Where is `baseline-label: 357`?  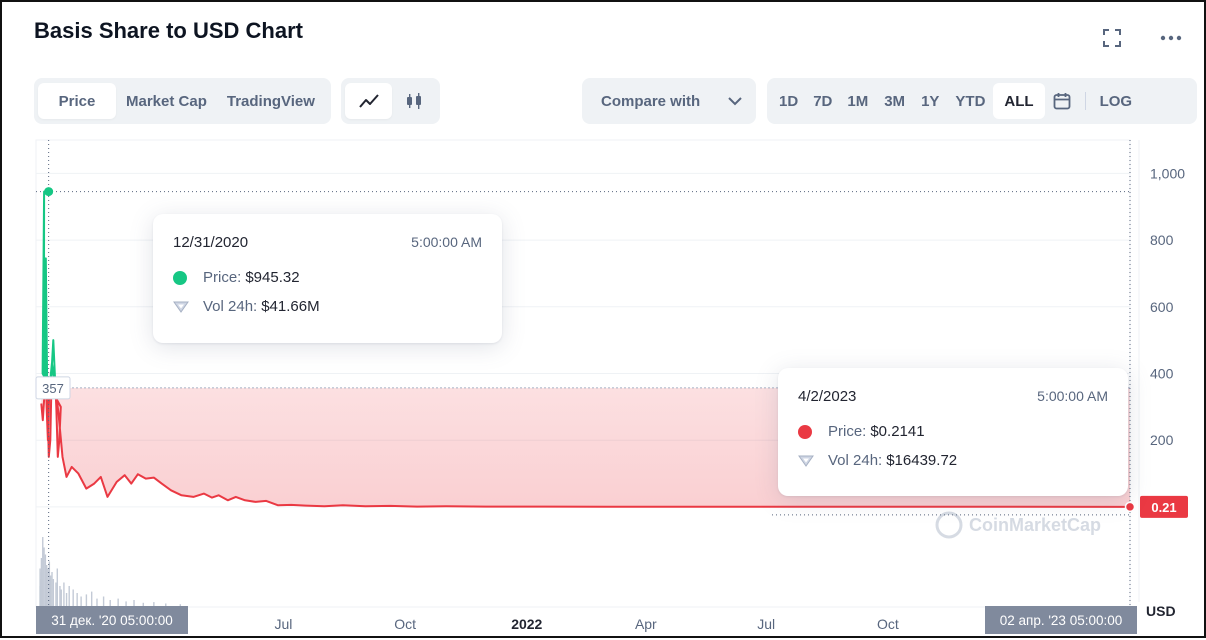
baseline-label: 357 is located at coordinates (53, 388).